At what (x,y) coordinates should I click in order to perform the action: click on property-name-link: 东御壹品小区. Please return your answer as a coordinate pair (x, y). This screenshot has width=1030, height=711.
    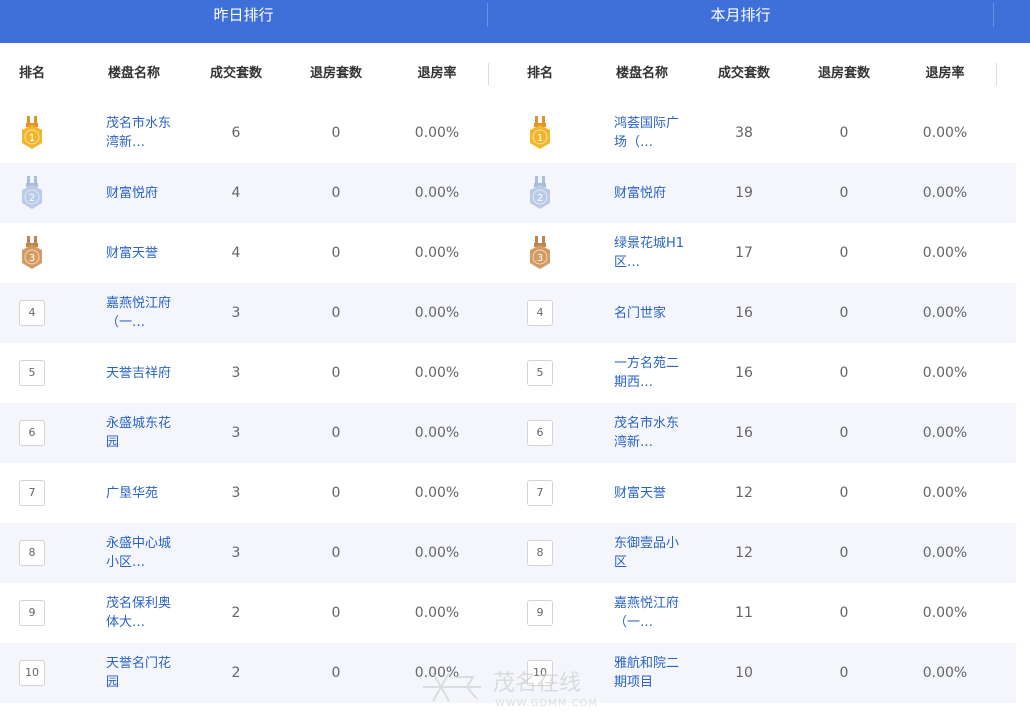
    Looking at the image, I should click on (650, 553).